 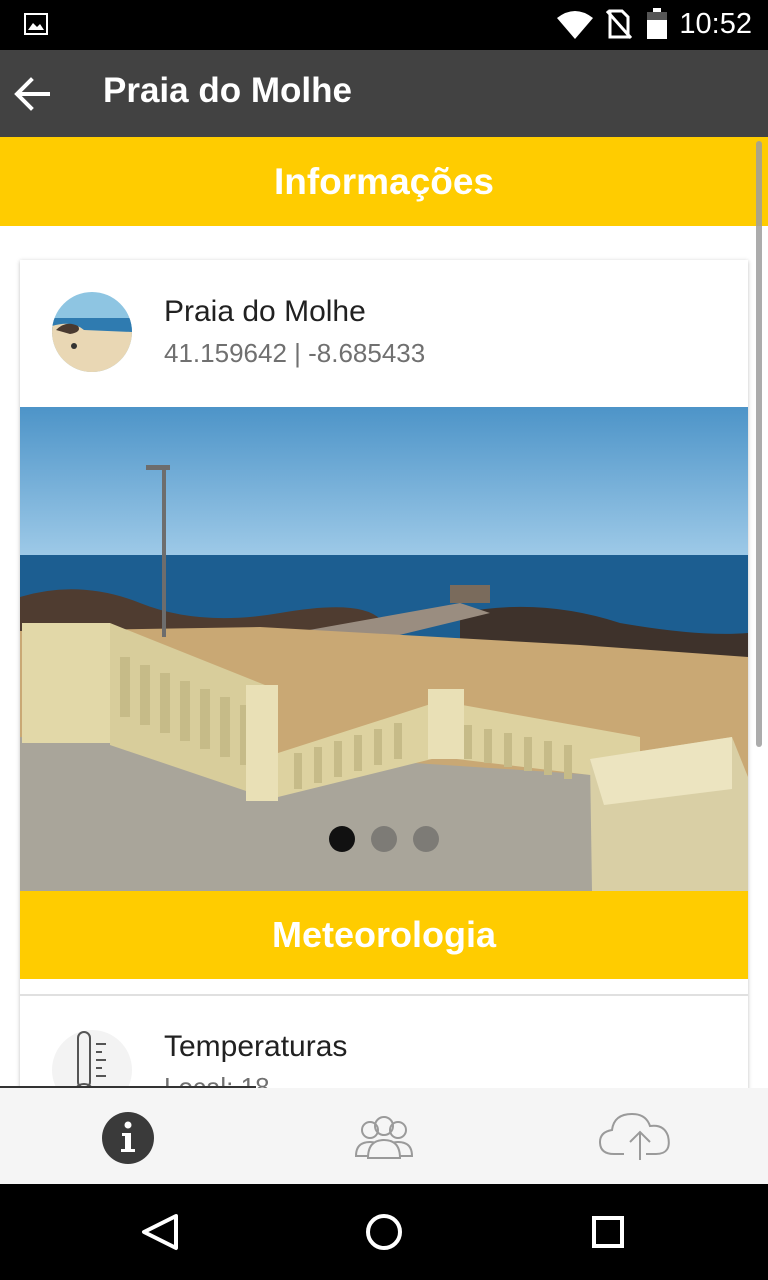 I want to click on thermometer-icon, so click(x=92, y=1059).